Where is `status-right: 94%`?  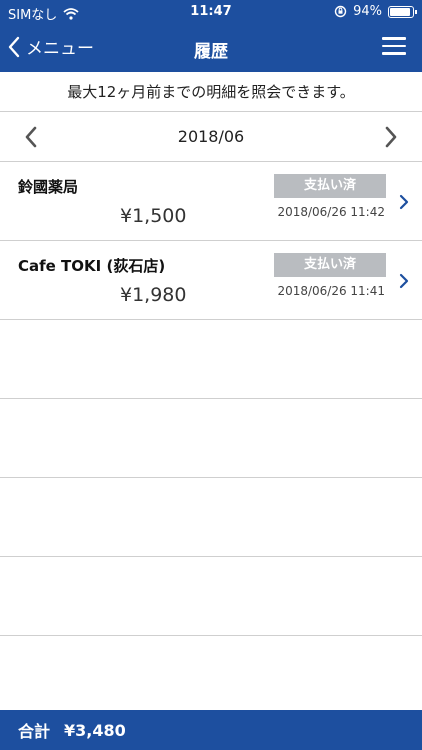
status-right: 94% is located at coordinates (375, 11).